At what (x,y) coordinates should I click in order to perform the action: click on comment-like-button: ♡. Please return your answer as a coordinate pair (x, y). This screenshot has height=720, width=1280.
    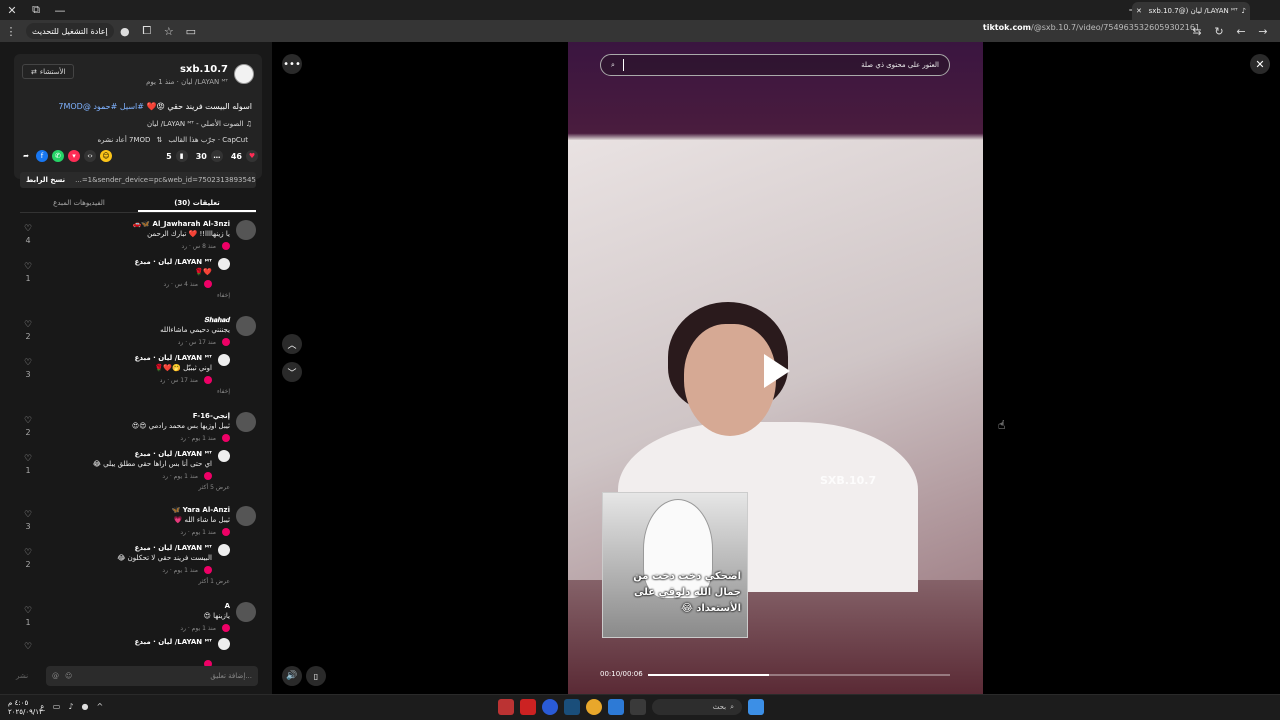
    Looking at the image, I should click on (28, 648).